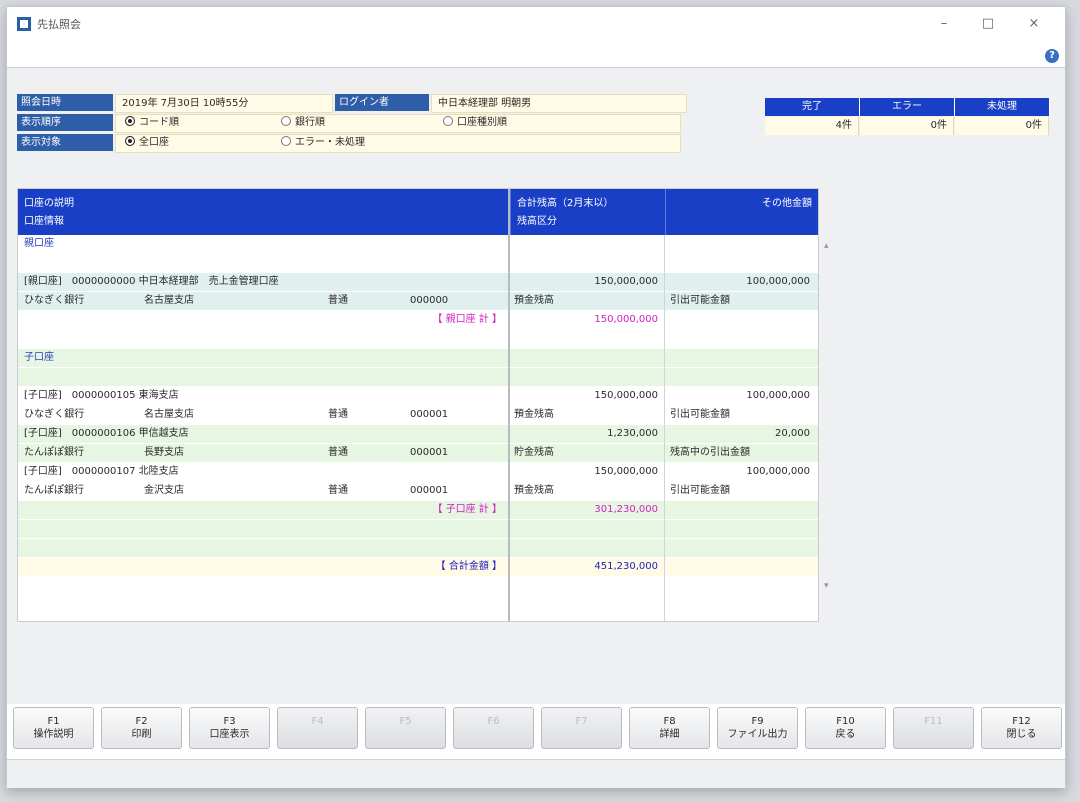 The width and height of the screenshot is (1080, 802). What do you see at coordinates (418, 434) in the screenshot?
I see `table-row: [子口座] 0000000106 甲信越支店 1,230,000 20,000` at bounding box center [418, 434].